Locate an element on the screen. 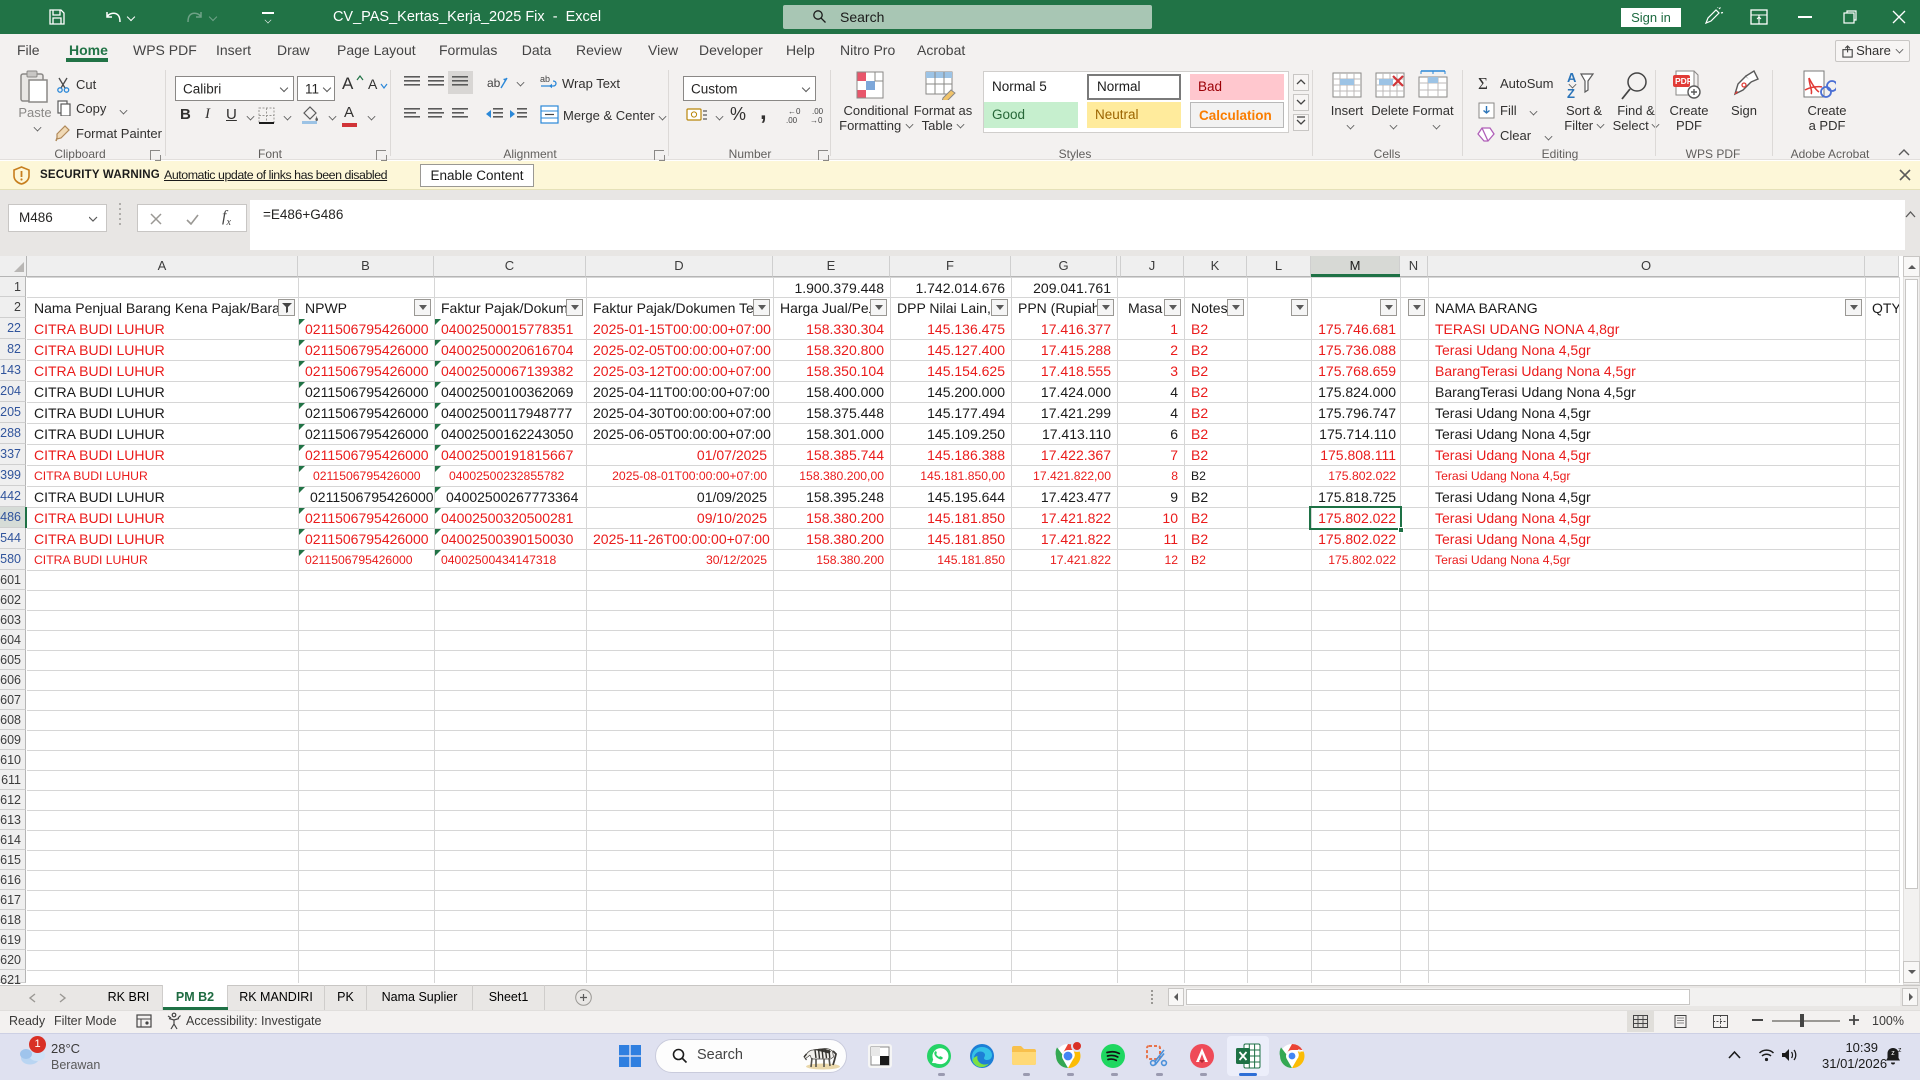 Image resolution: width=1920 pixels, height=1080 pixels. svg-text: ←0 is located at coordinates (794, 111).